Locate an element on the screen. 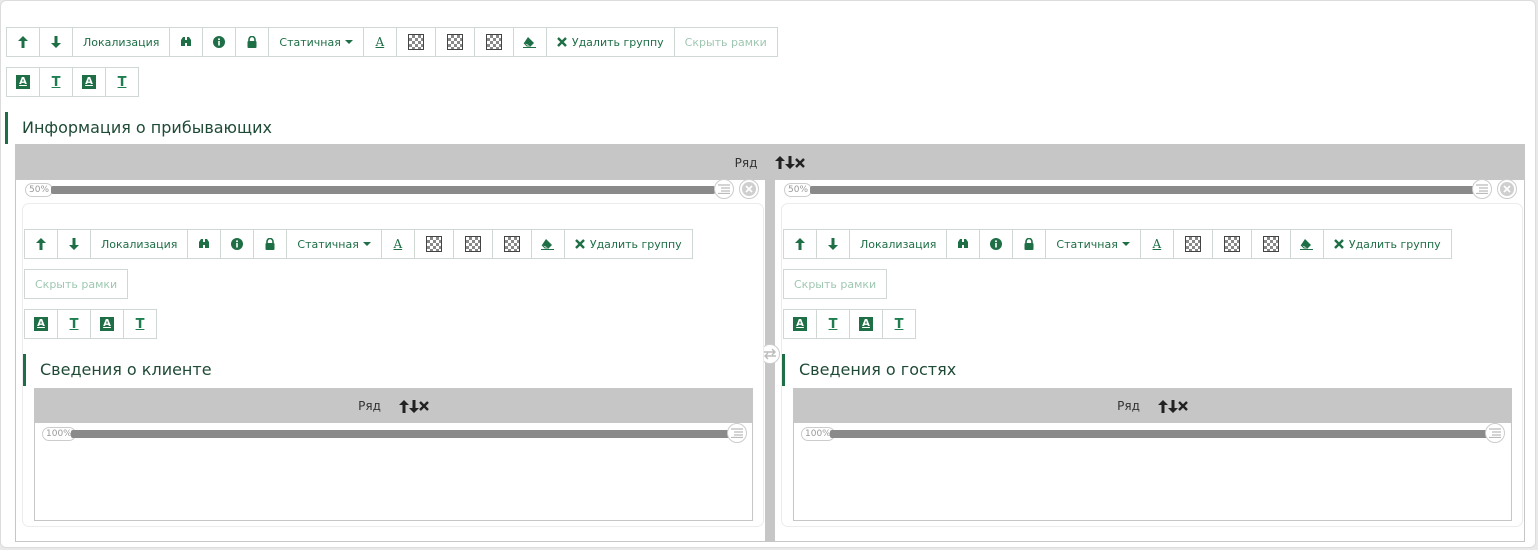 This screenshot has height=550, width=1538. column-toolbar: Локализация Статичная A Удалить группу is located at coordinates (358, 244).